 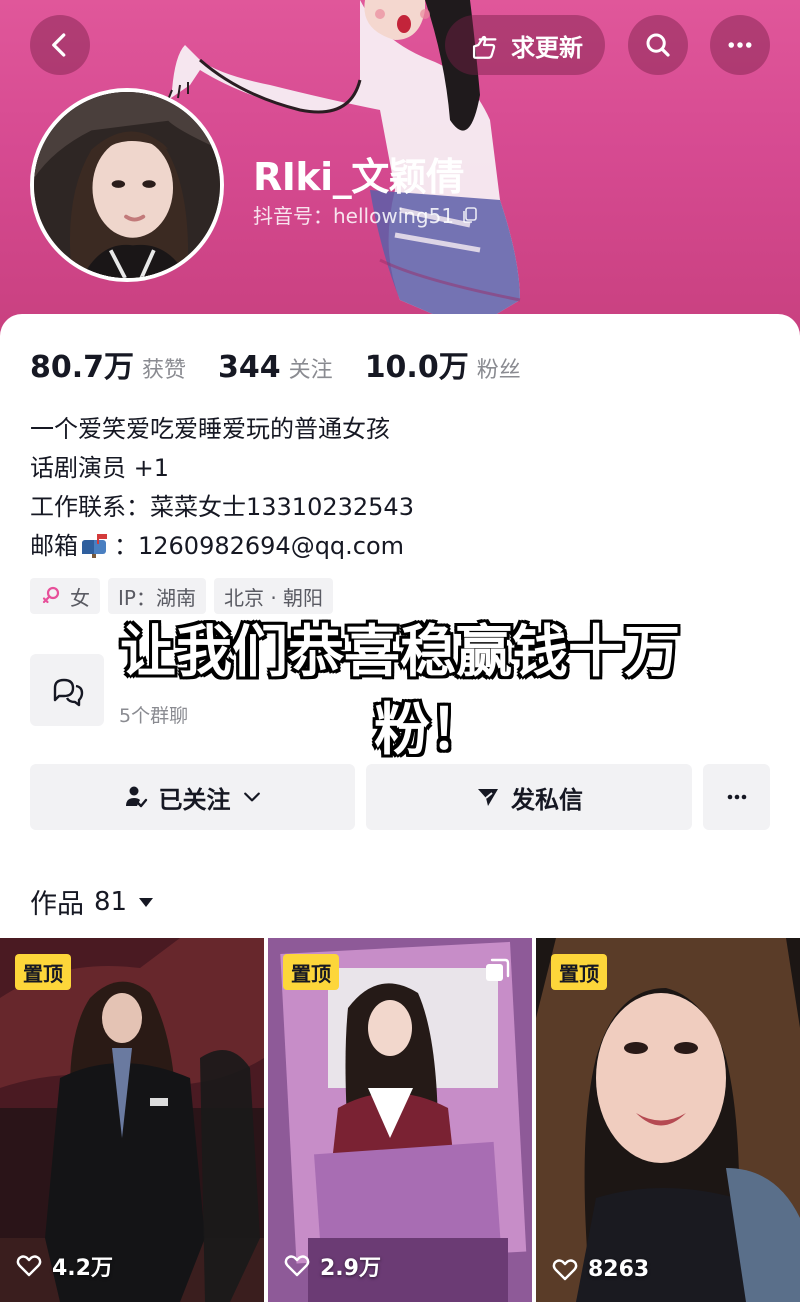 I want to click on bio-line-4: 邮箱 ：1260982694@qq.com, so click(x=222, y=546).